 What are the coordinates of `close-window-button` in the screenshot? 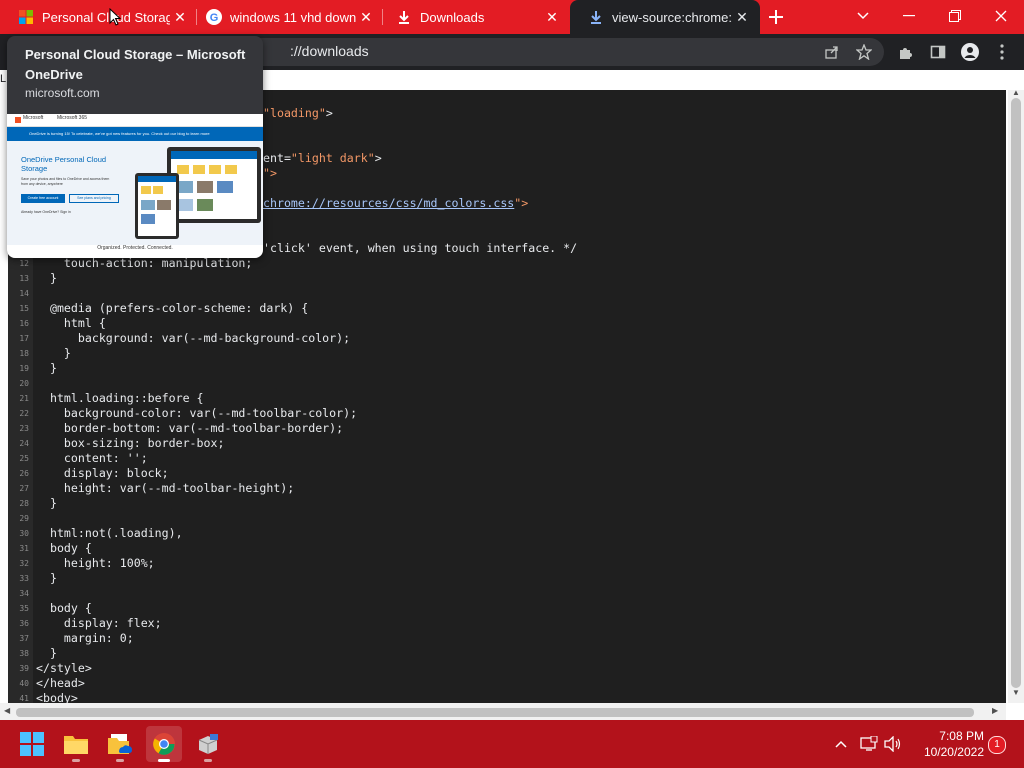 It's located at (1001, 16).